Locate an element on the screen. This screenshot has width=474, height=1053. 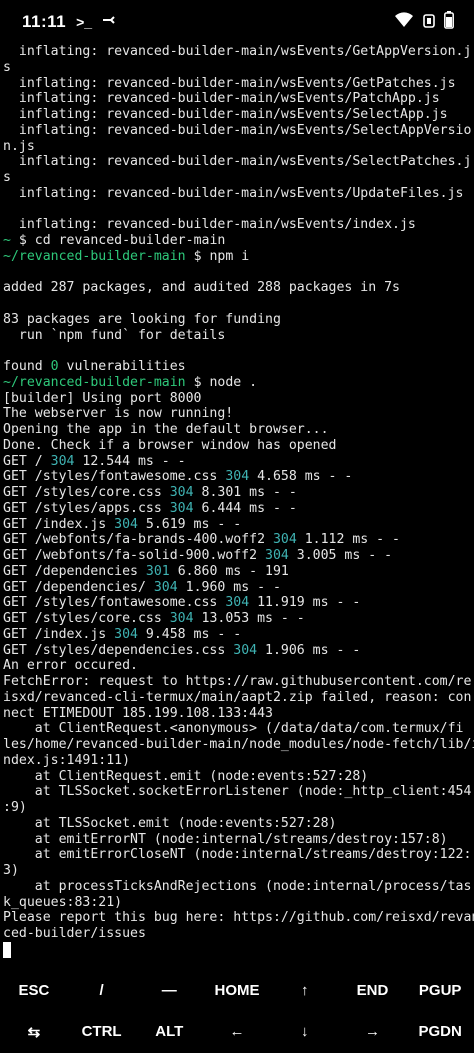
terminal-line: ~/revanced-builder-main $ node . is located at coordinates (238, 383).